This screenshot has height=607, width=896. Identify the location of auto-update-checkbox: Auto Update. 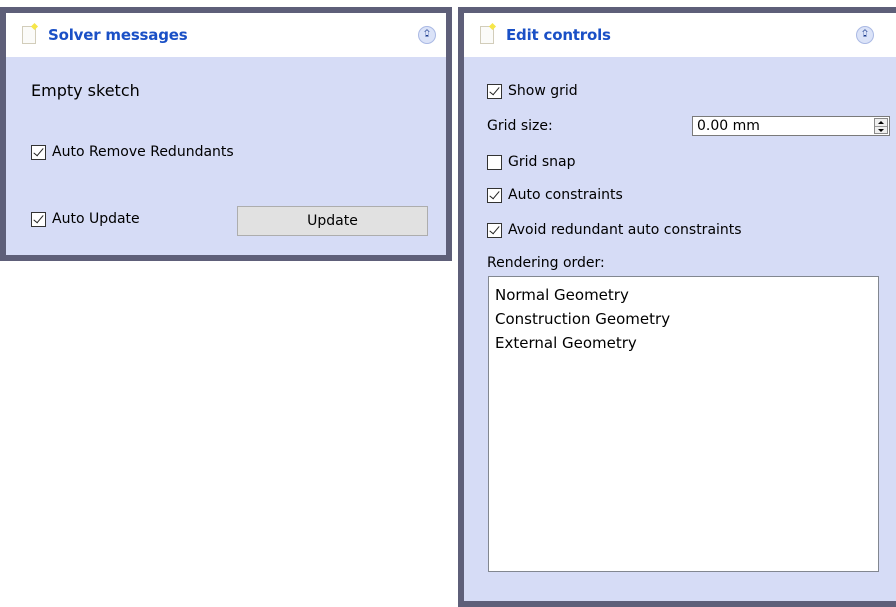
(85, 219).